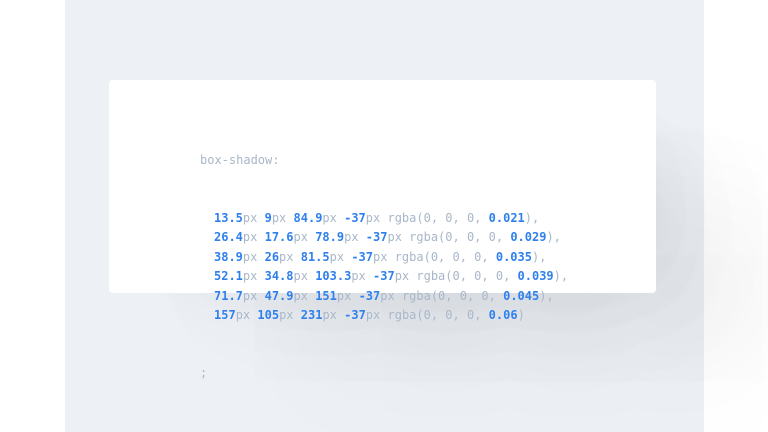  What do you see at coordinates (272, 256) in the screenshot?
I see `offset-y-value: 26` at bounding box center [272, 256].